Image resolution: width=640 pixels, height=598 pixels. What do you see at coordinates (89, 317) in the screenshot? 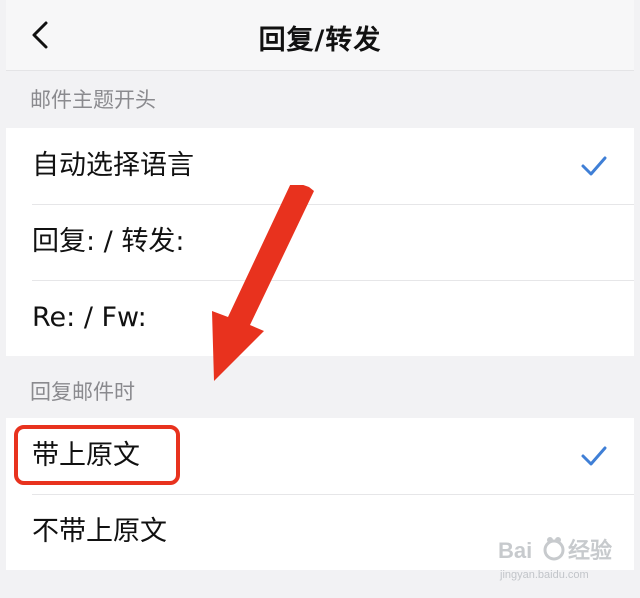
I see `option-label: Re: / Fw:` at bounding box center [89, 317].